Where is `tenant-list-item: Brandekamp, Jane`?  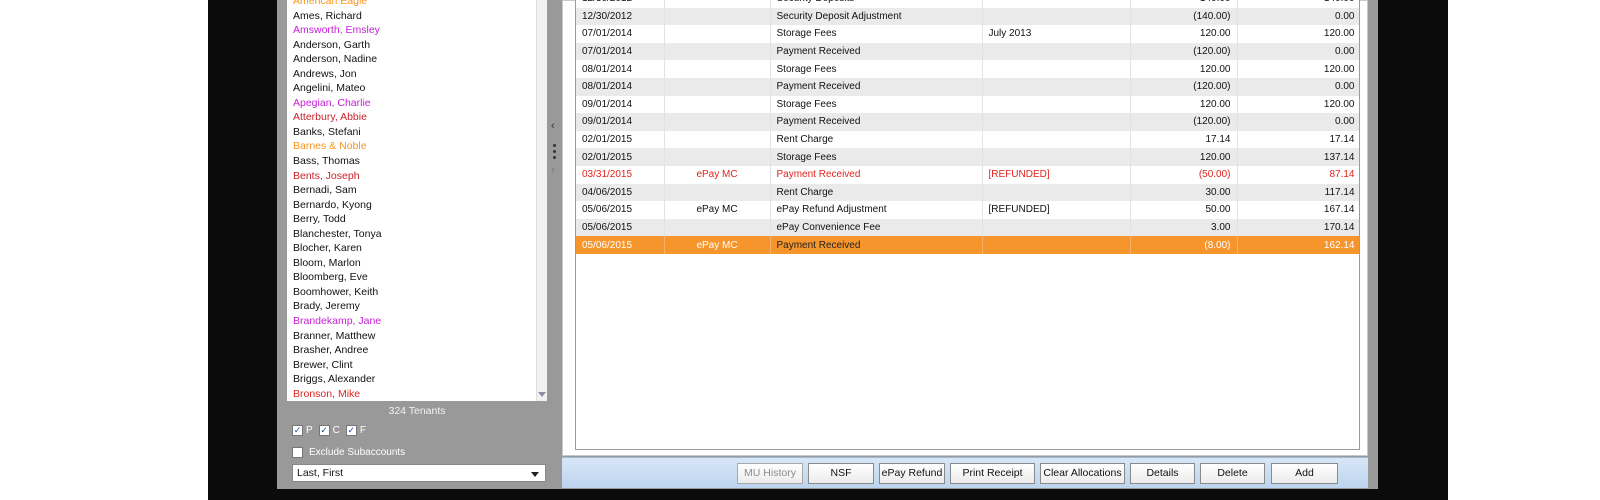
tenant-list-item: Brandekamp, Jane is located at coordinates (413, 321).